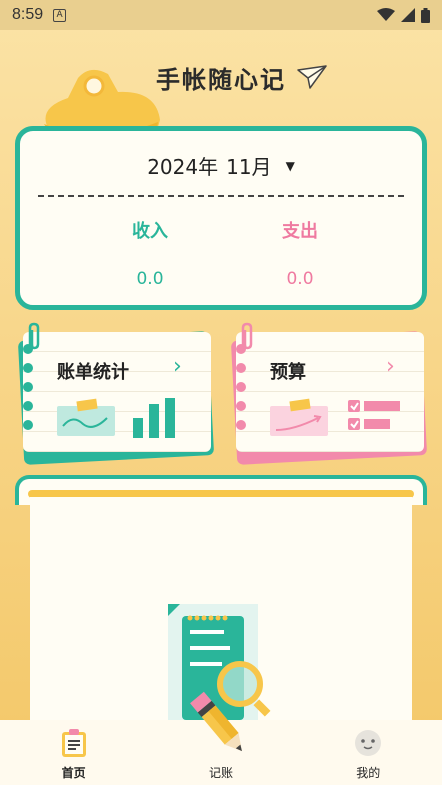 This screenshot has height=785, width=442. I want to click on app-title: 手帐随心记, so click(221, 80).